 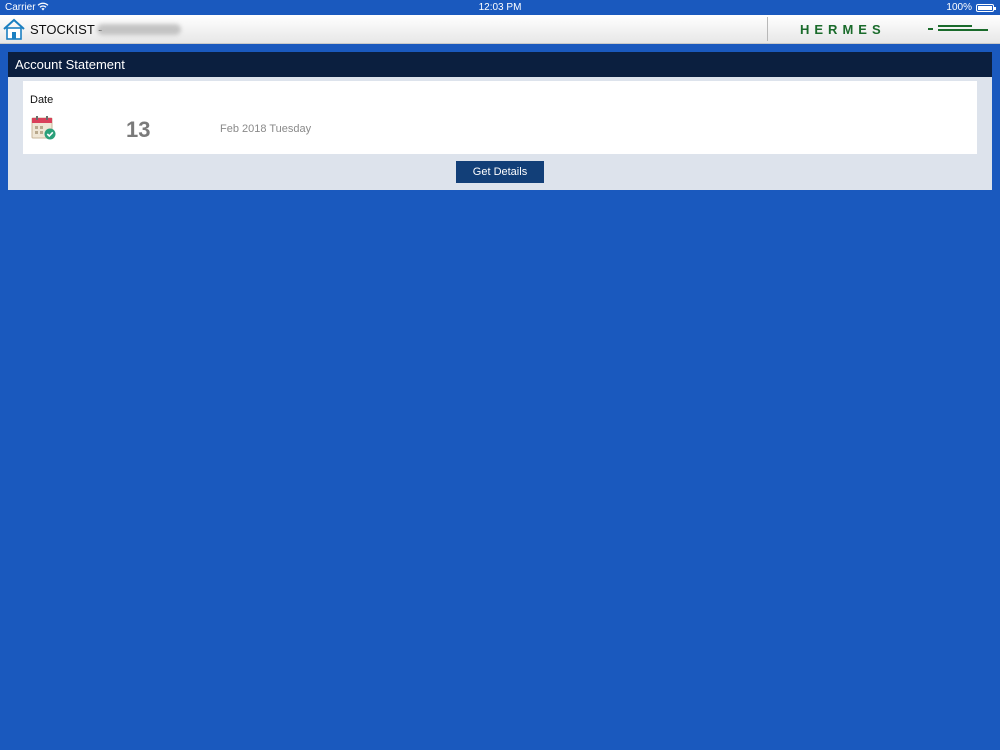 What do you see at coordinates (500, 172) in the screenshot?
I see `get-details-button: Get Details` at bounding box center [500, 172].